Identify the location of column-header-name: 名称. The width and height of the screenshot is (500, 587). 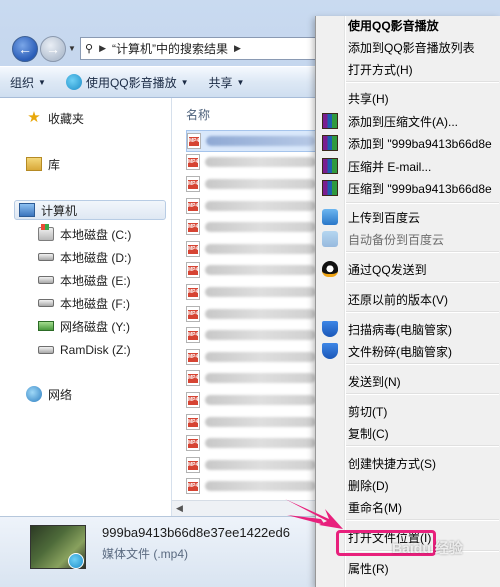
(198, 114).